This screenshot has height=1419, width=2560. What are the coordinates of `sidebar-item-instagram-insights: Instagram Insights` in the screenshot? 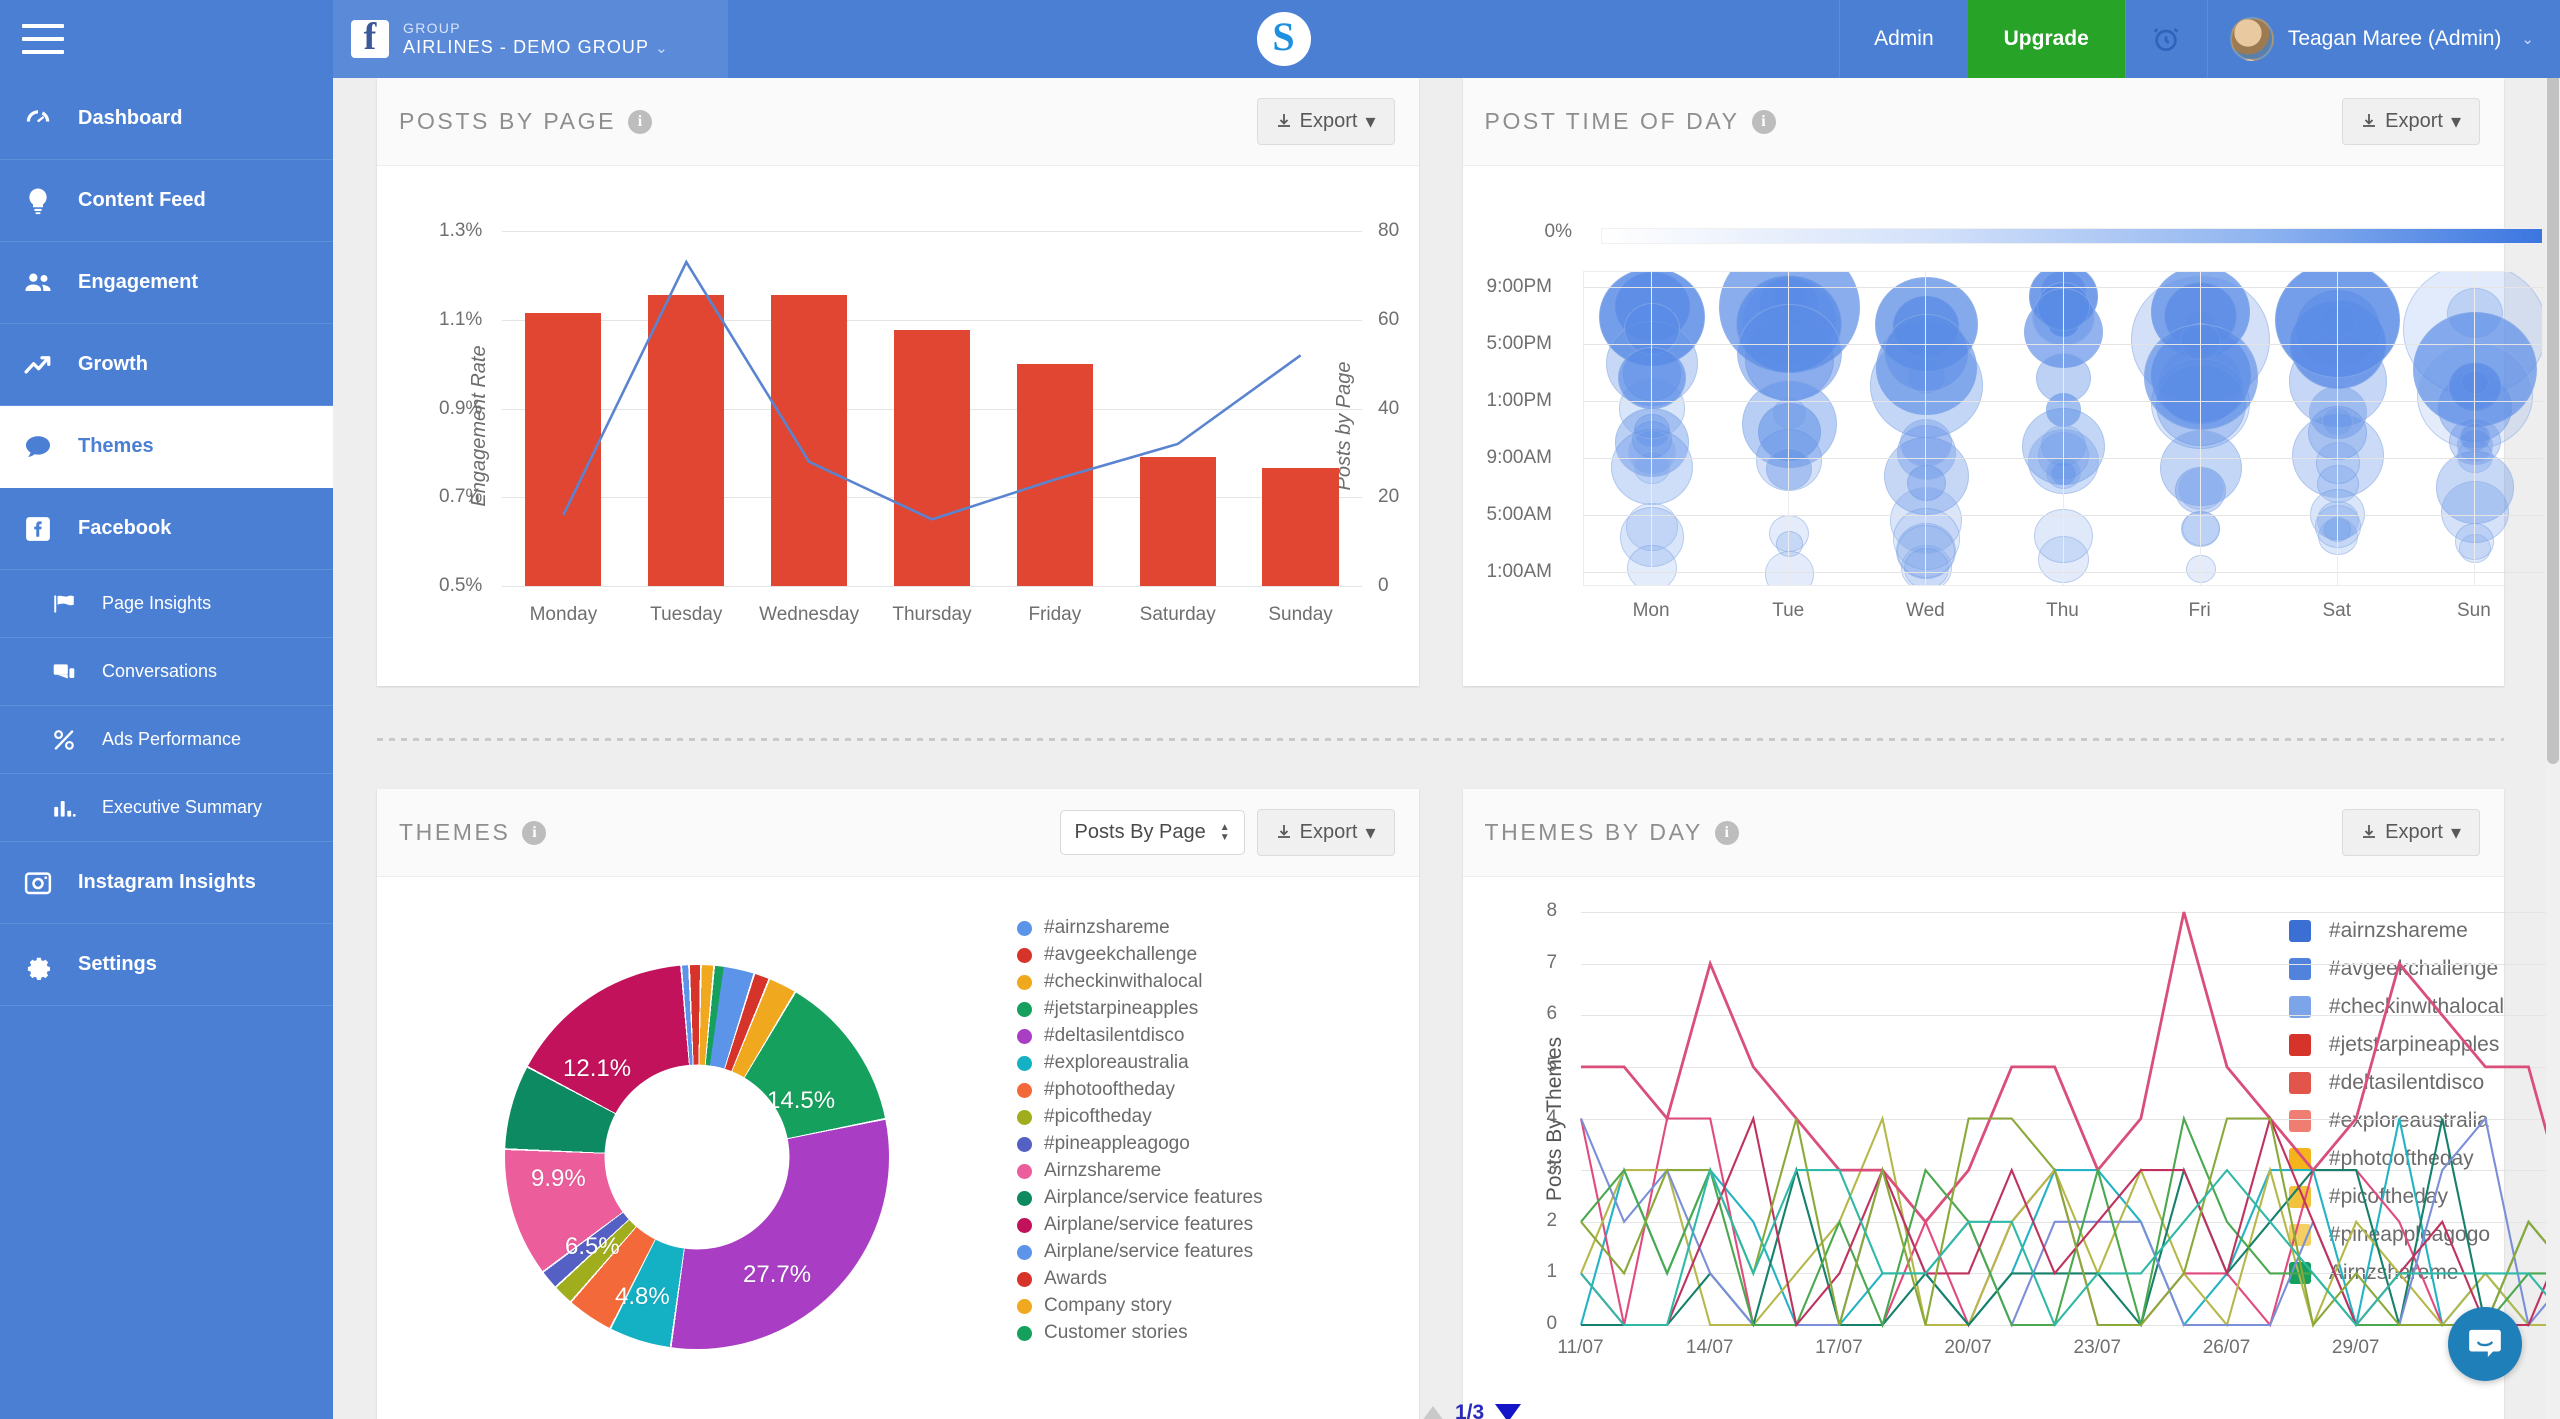 It's located at (166, 883).